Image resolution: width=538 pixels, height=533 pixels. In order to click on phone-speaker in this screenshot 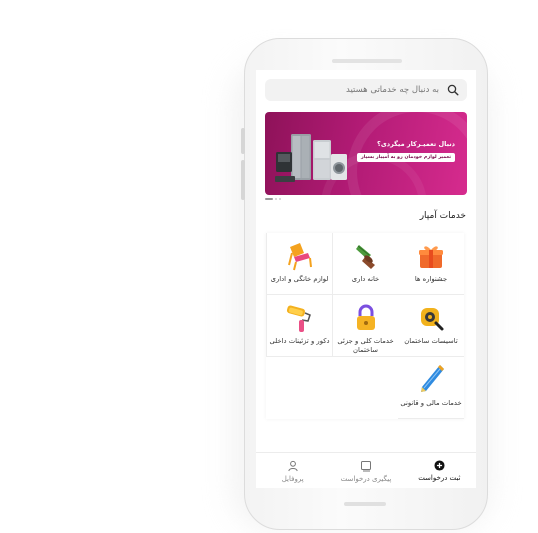, I will do `click(367, 61)`.